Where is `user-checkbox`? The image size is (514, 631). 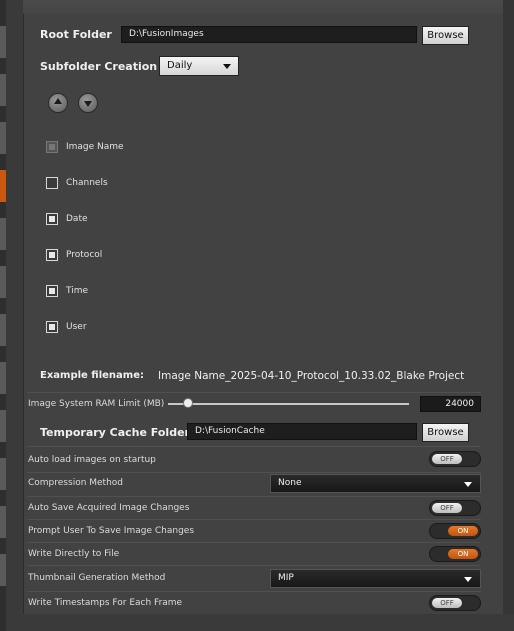 user-checkbox is located at coordinates (52, 327).